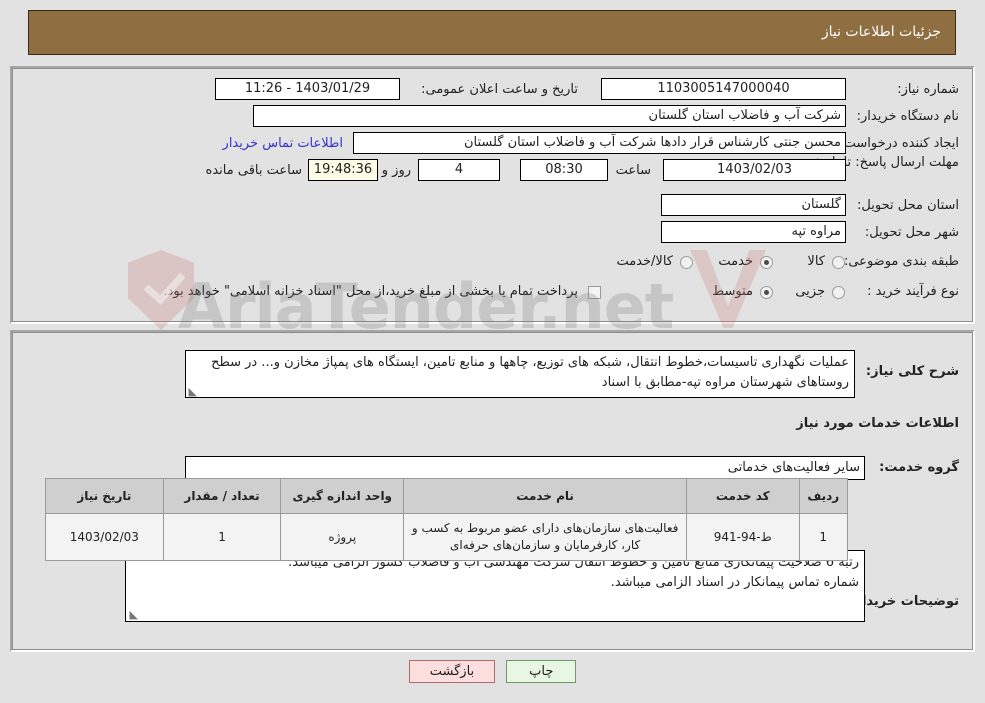 This screenshot has width=985, height=703. I want to click on public-announce-value: 1403/01/29 - 11:26, so click(307, 89).